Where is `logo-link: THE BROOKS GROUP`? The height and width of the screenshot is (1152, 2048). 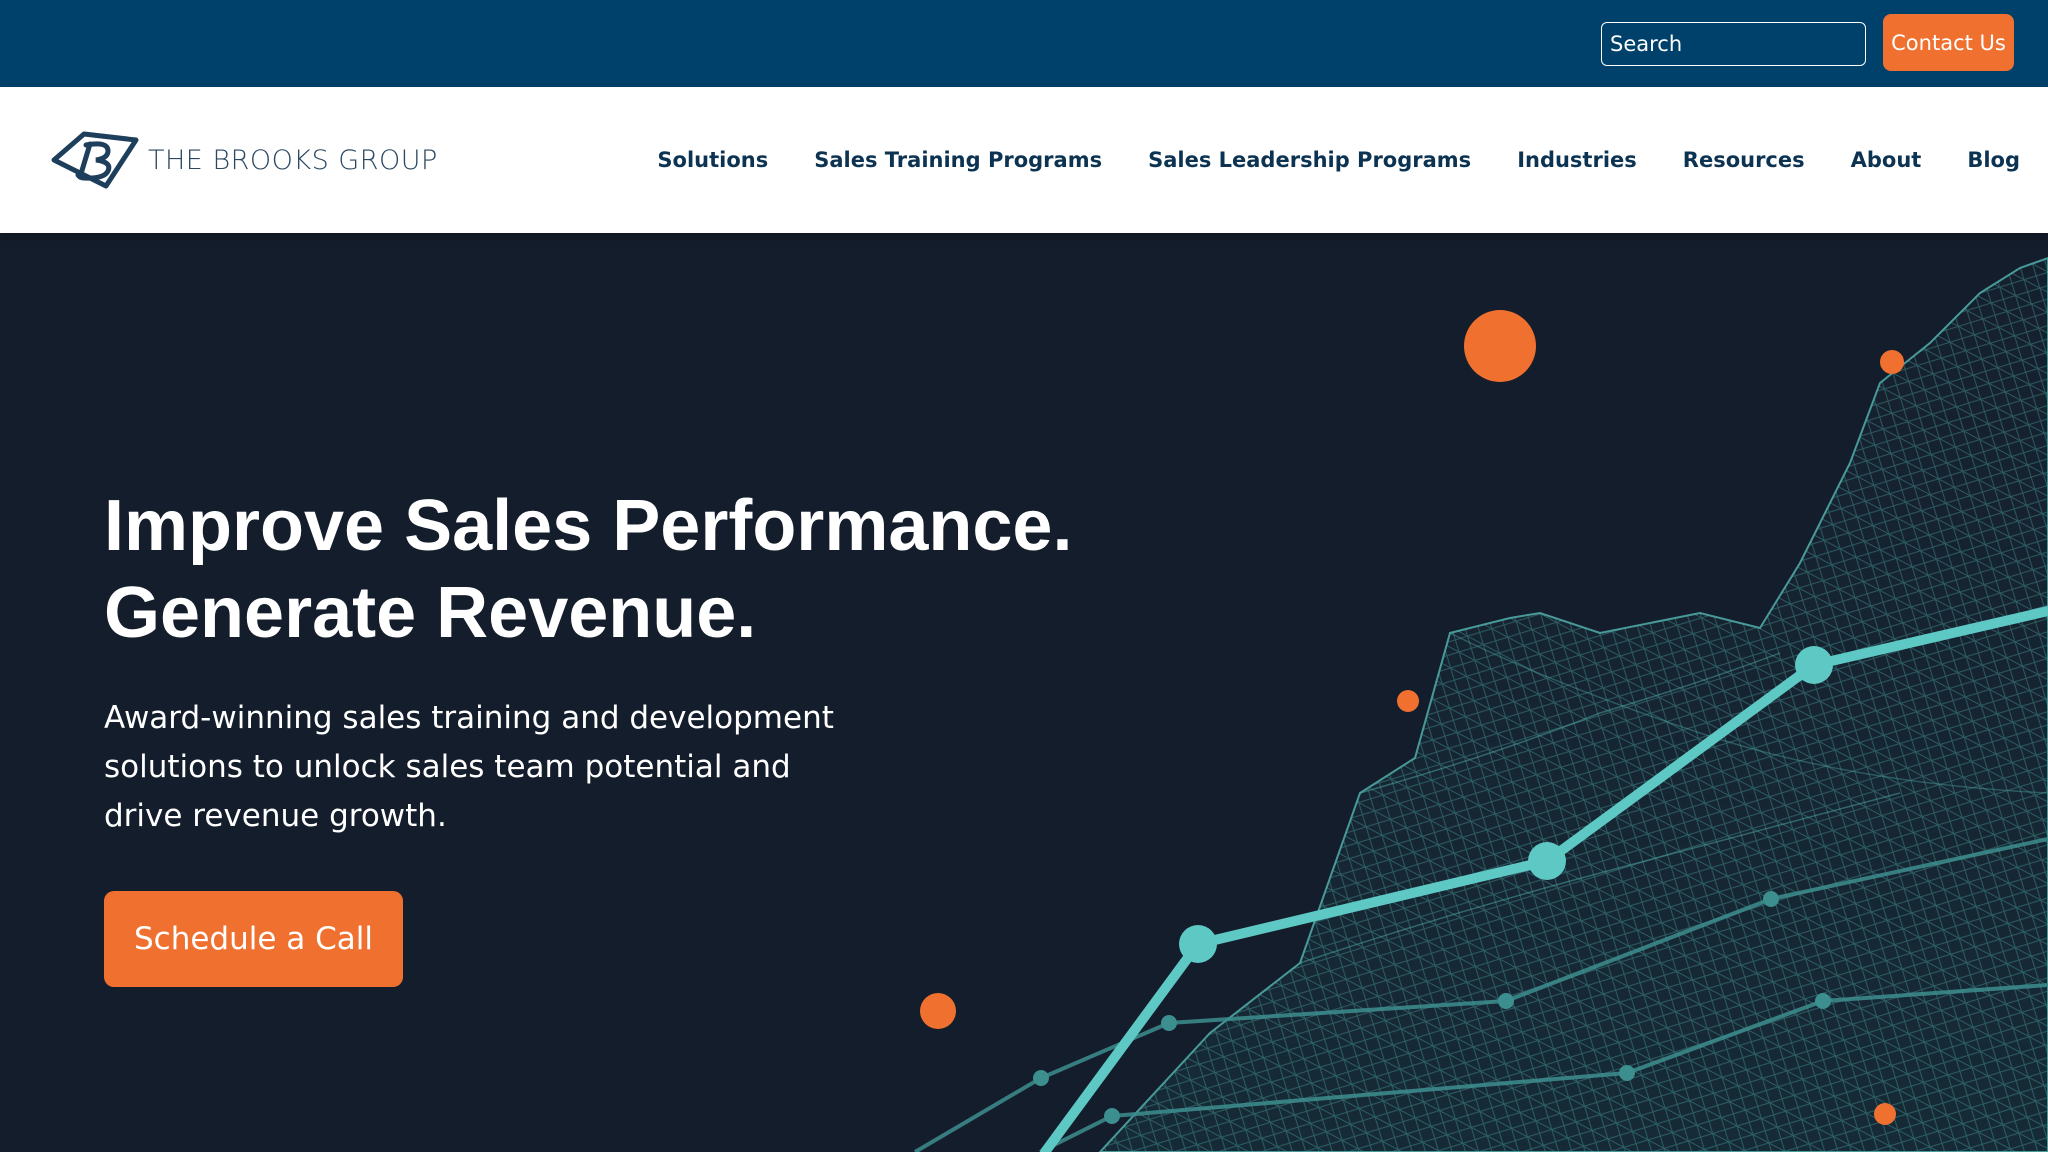
logo-link: THE BROOKS GROUP is located at coordinates (250, 160).